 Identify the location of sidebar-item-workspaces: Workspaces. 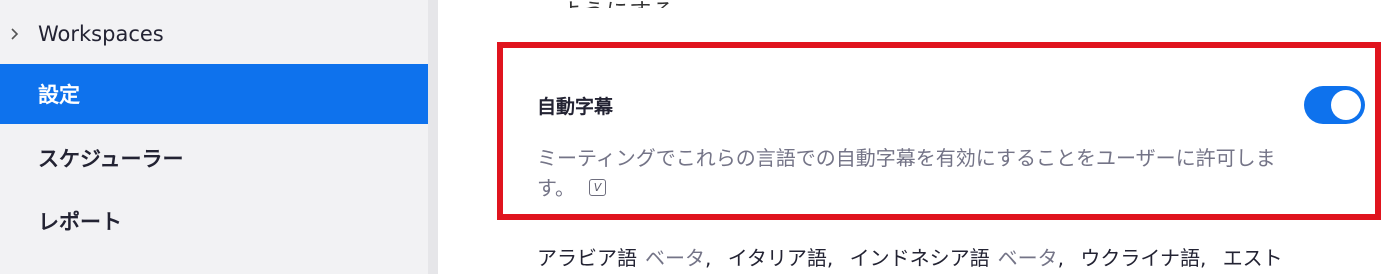
(214, 34).